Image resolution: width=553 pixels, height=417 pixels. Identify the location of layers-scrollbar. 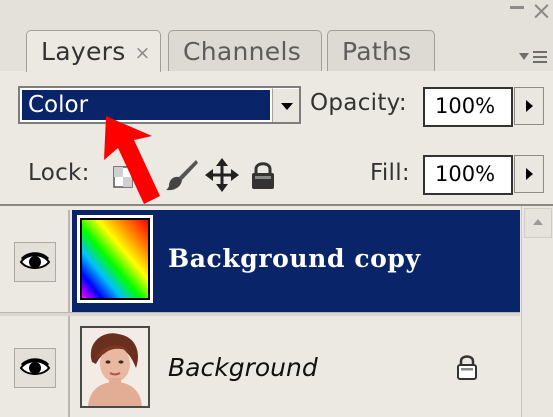
(537, 311).